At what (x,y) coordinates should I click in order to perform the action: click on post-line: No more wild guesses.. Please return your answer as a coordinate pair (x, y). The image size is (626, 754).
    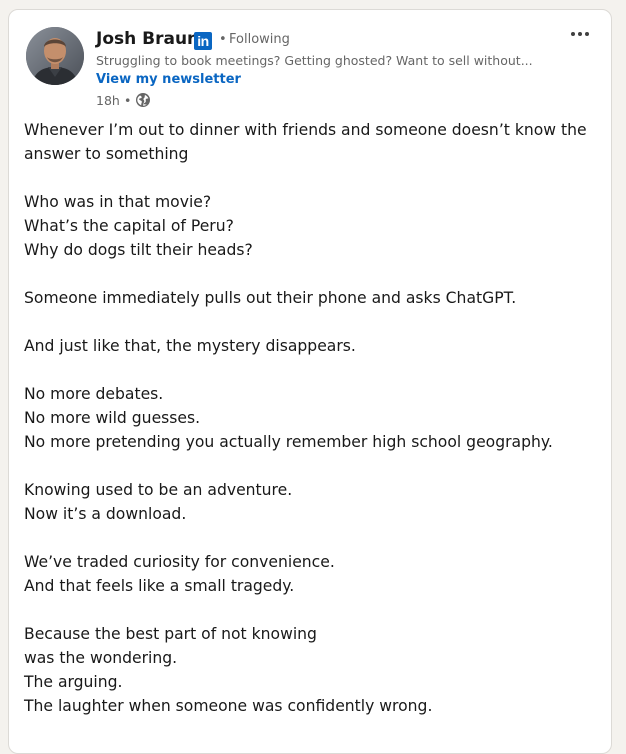
    Looking at the image, I should click on (112, 418).